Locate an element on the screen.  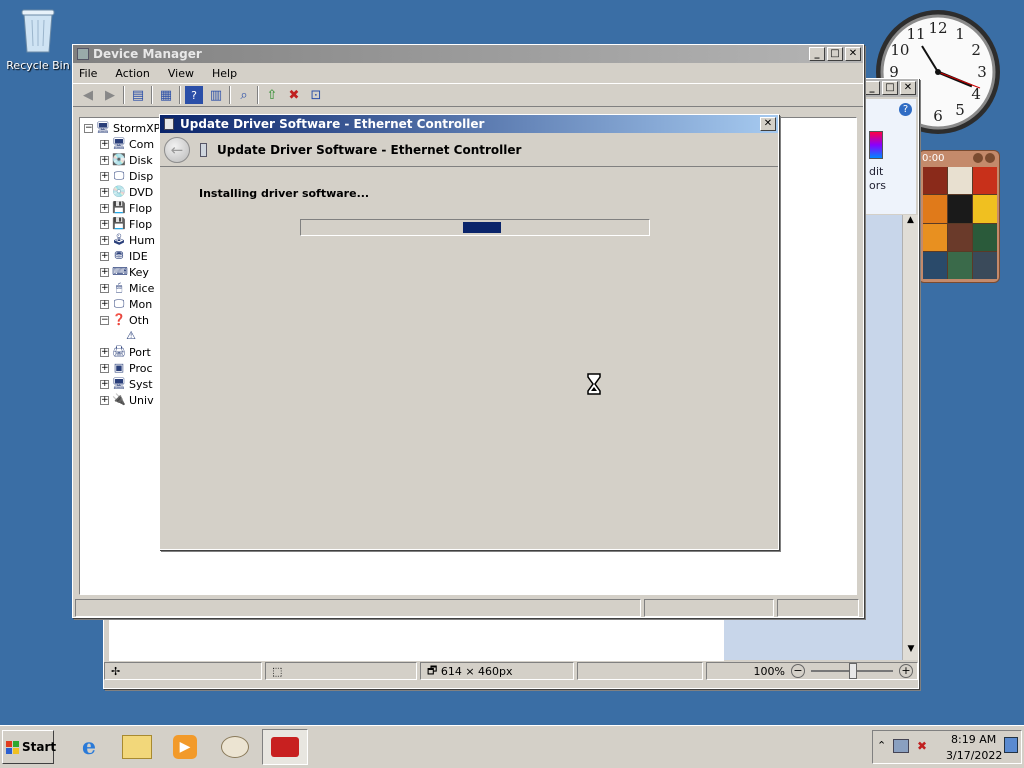
forward-arrow-icon: ▶ is located at coordinates (110, 95).